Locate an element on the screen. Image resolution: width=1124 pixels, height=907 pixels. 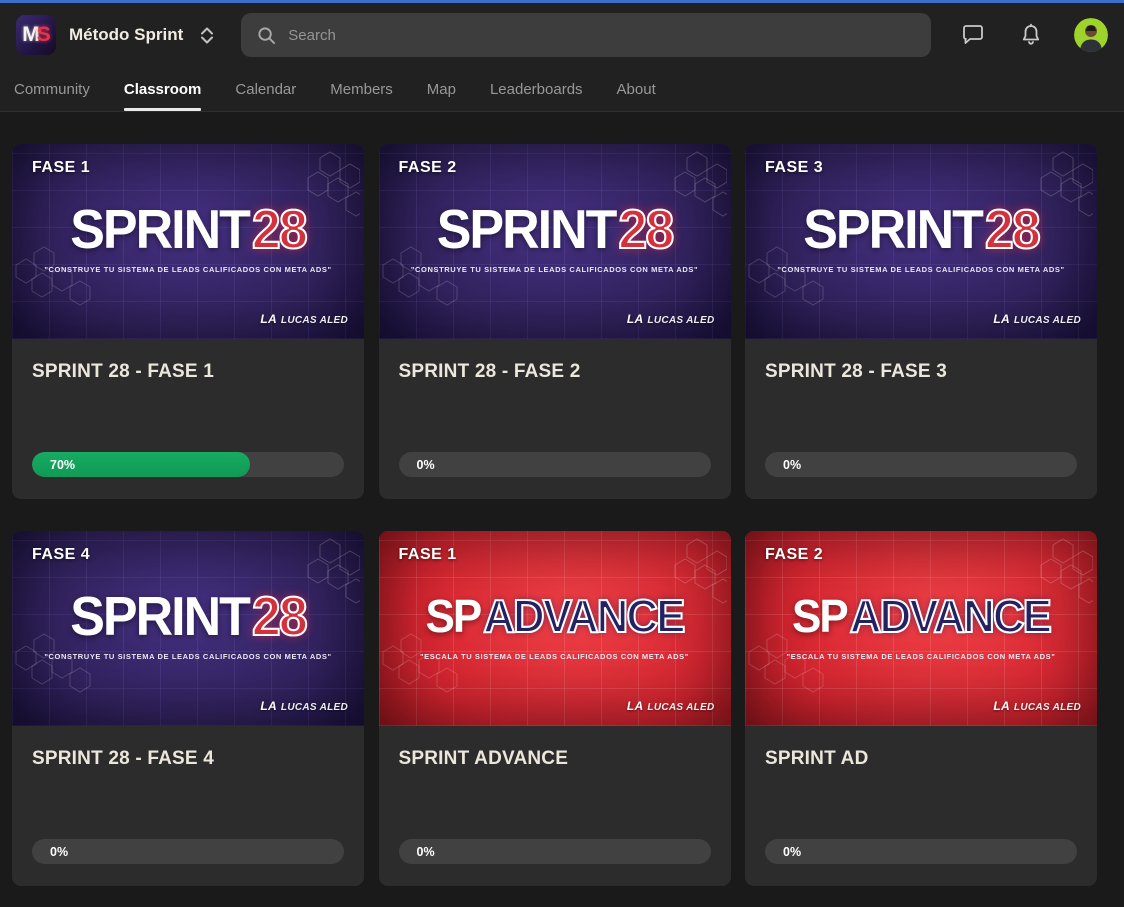
card-title: SPRINT 28 - FASE 4 is located at coordinates (123, 758).